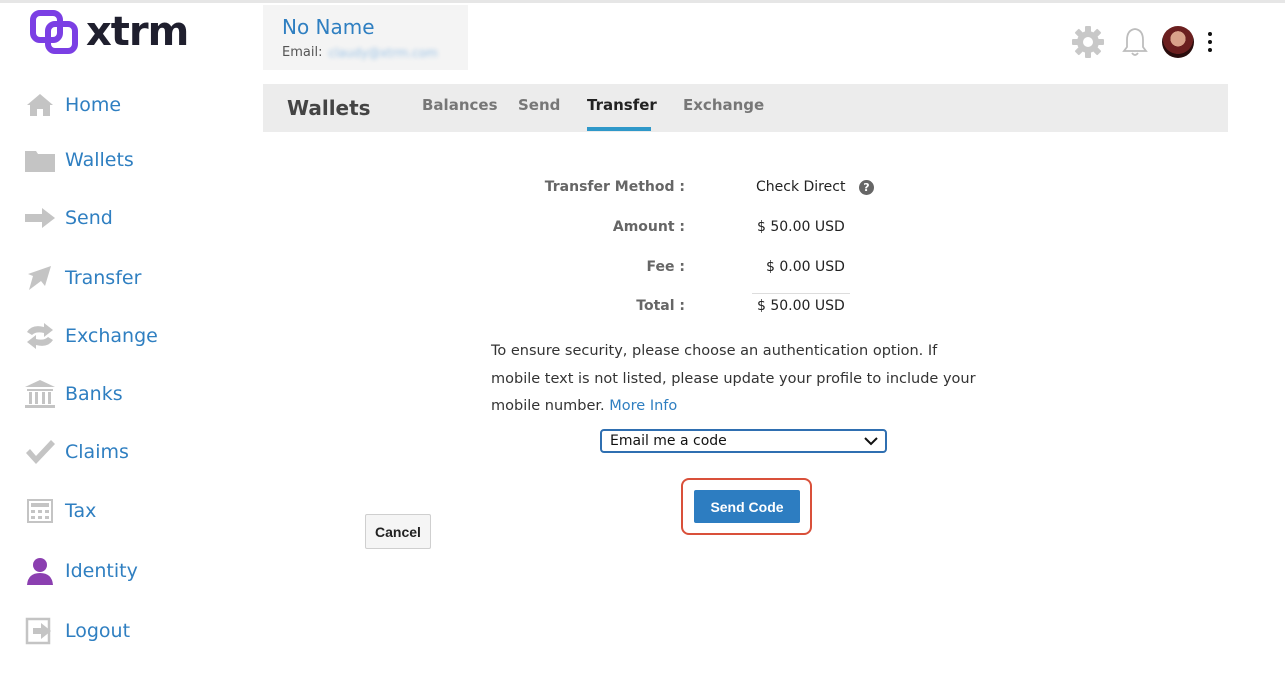 Image resolution: width=1285 pixels, height=673 pixels. Describe the element at coordinates (723, 105) in the screenshot. I see `tab-exchange: Exchange` at that location.